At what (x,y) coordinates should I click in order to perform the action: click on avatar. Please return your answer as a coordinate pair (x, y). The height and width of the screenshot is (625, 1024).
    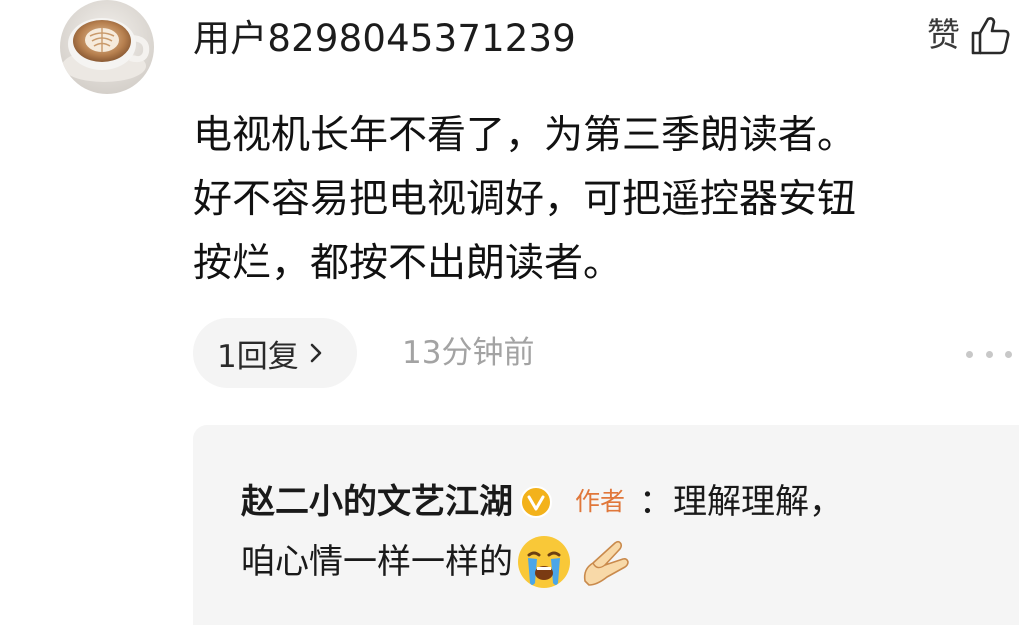
    Looking at the image, I should click on (107, 47).